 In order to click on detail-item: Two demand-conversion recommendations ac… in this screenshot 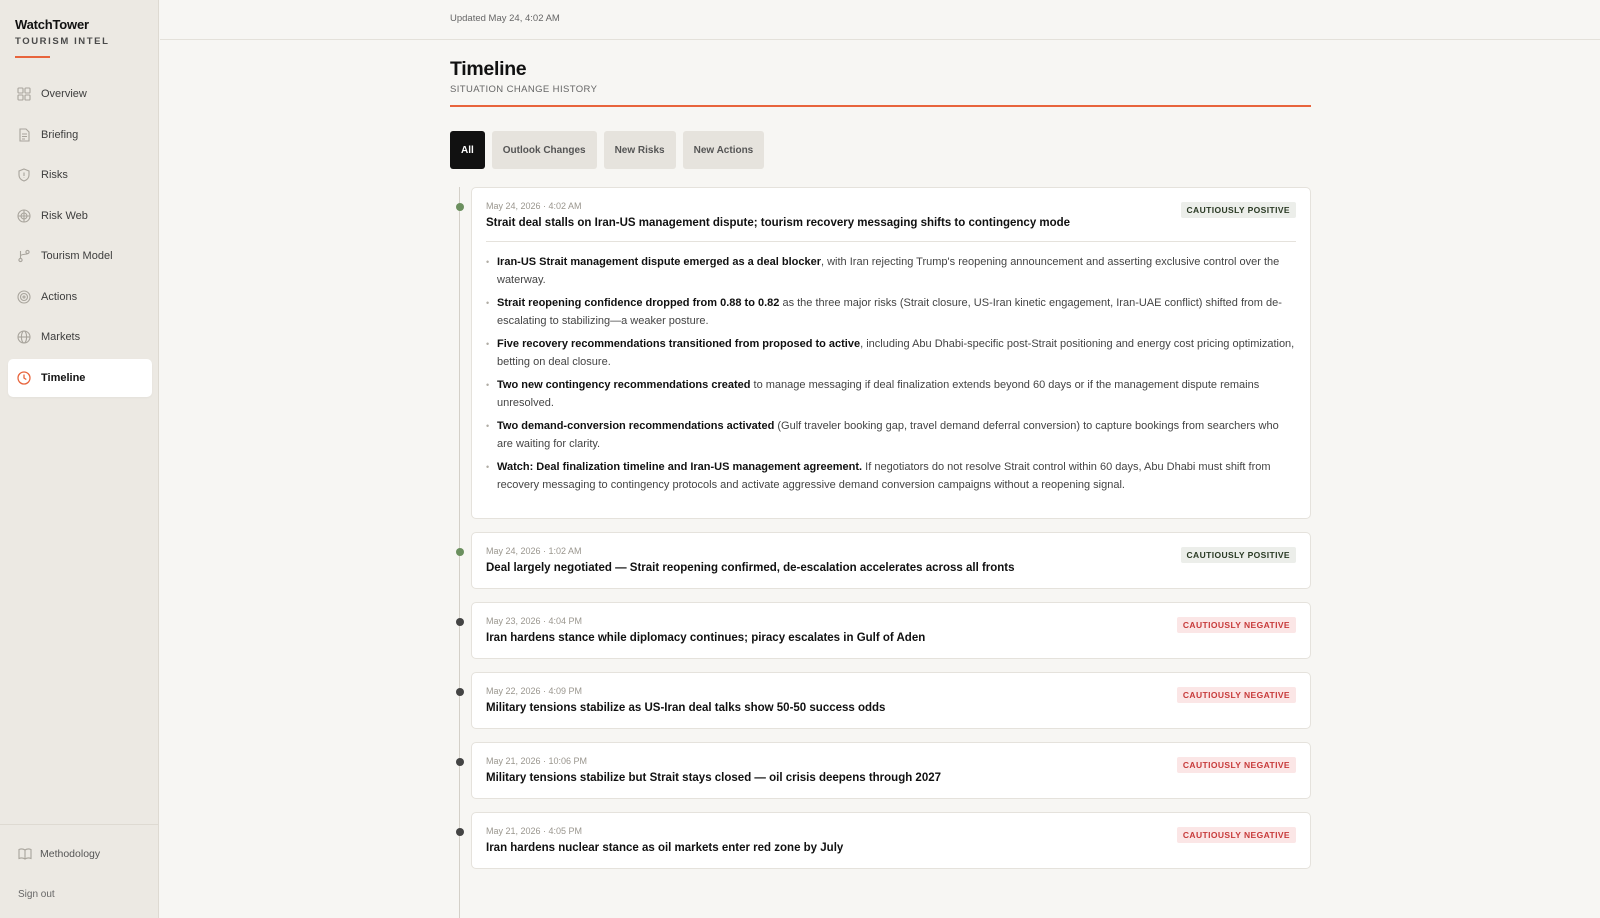, I will do `click(891, 435)`.